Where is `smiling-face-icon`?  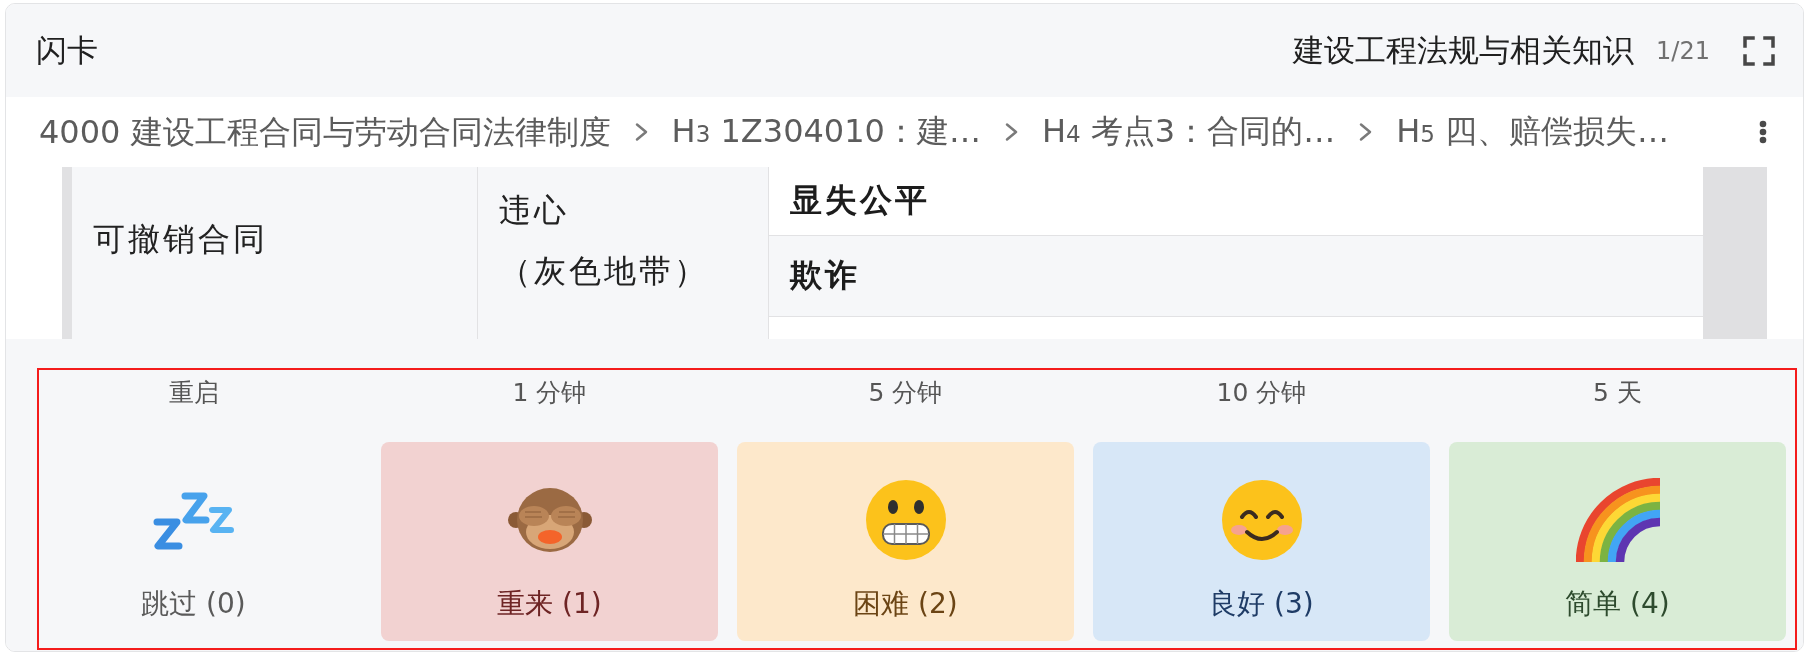
smiling-face-icon is located at coordinates (1261, 520).